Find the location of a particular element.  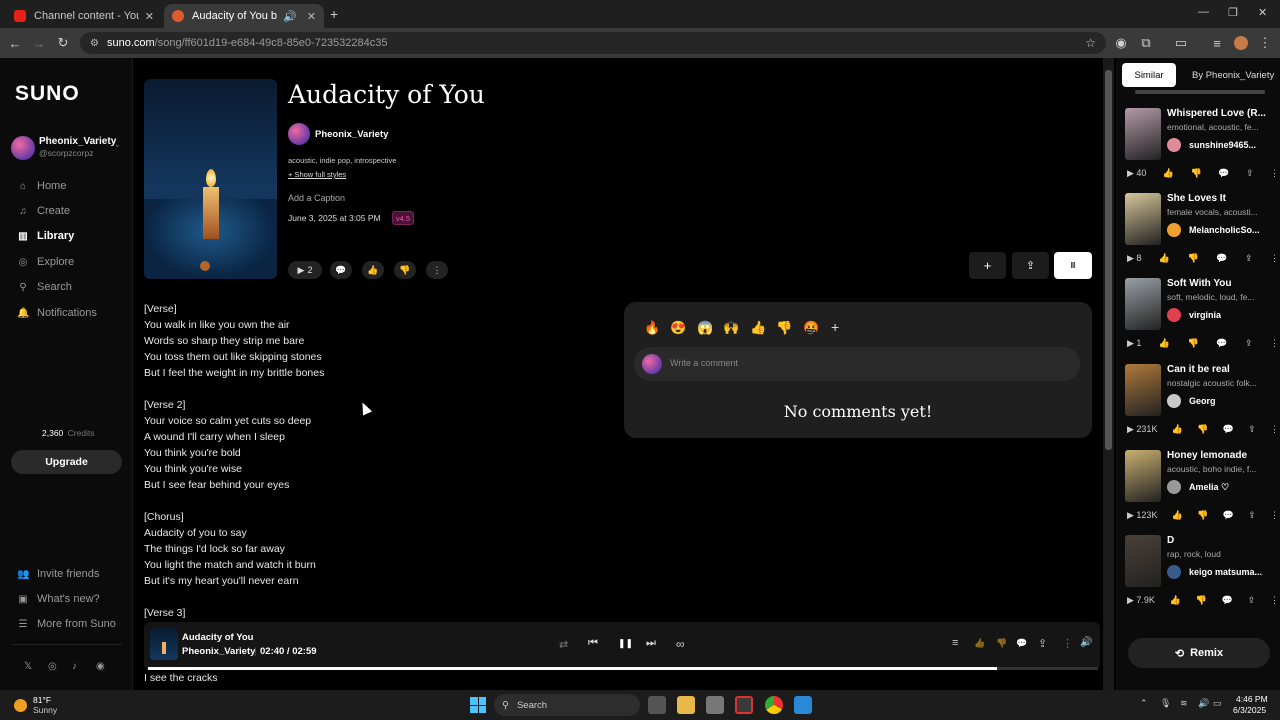

notepad-icon is located at coordinates (803, 705).